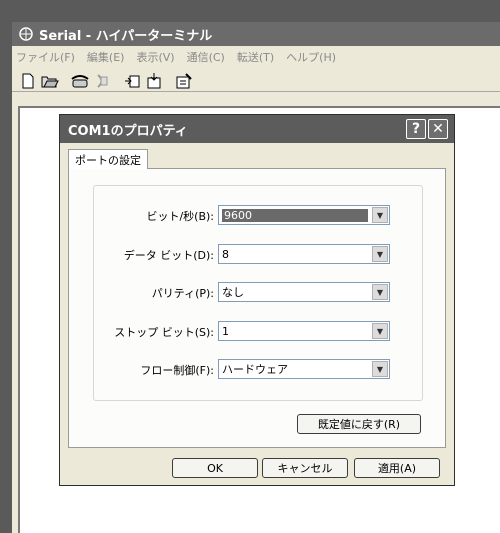  I want to click on data-bits-select: 8 ▼, so click(304, 254).